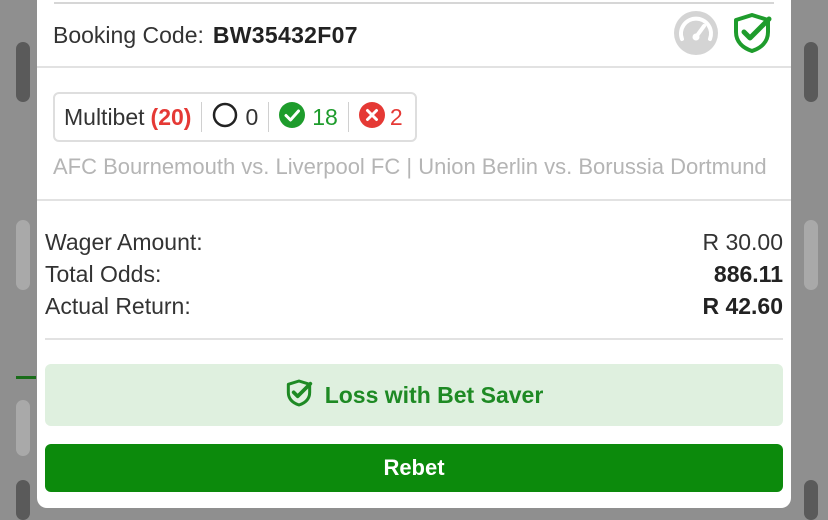  I want to click on bet-saver-label: Loss with Bet Saver, so click(434, 394).